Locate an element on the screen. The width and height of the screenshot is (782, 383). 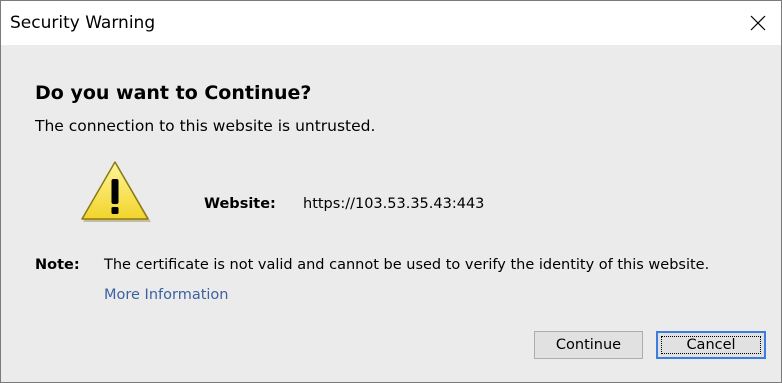
warning-icon is located at coordinates (116, 191).